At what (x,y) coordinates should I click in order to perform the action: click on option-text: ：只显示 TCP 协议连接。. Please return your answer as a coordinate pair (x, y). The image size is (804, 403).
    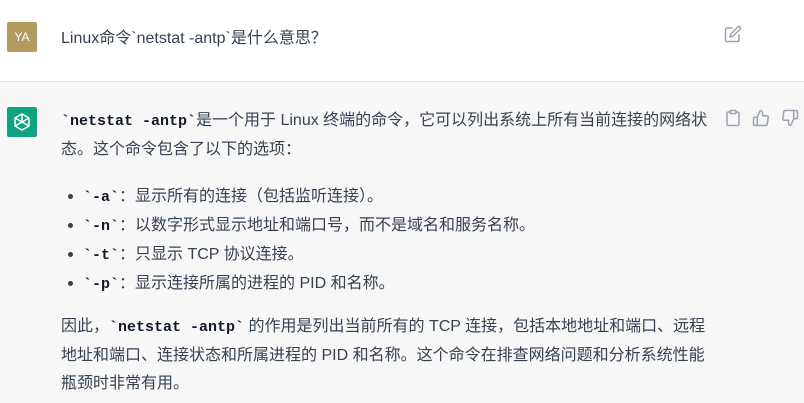
    Looking at the image, I should click on (211, 254).